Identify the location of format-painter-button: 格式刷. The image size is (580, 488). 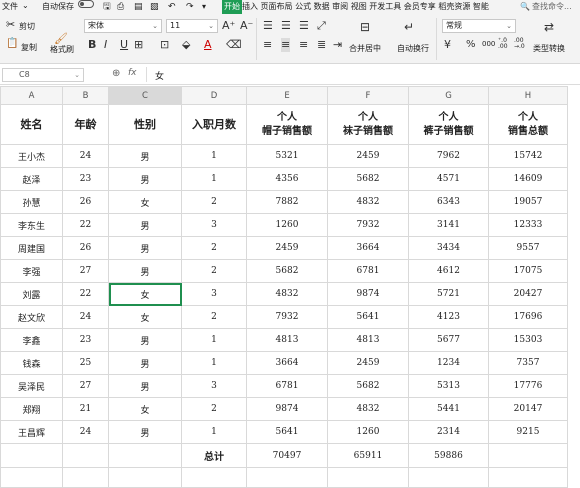
(62, 49).